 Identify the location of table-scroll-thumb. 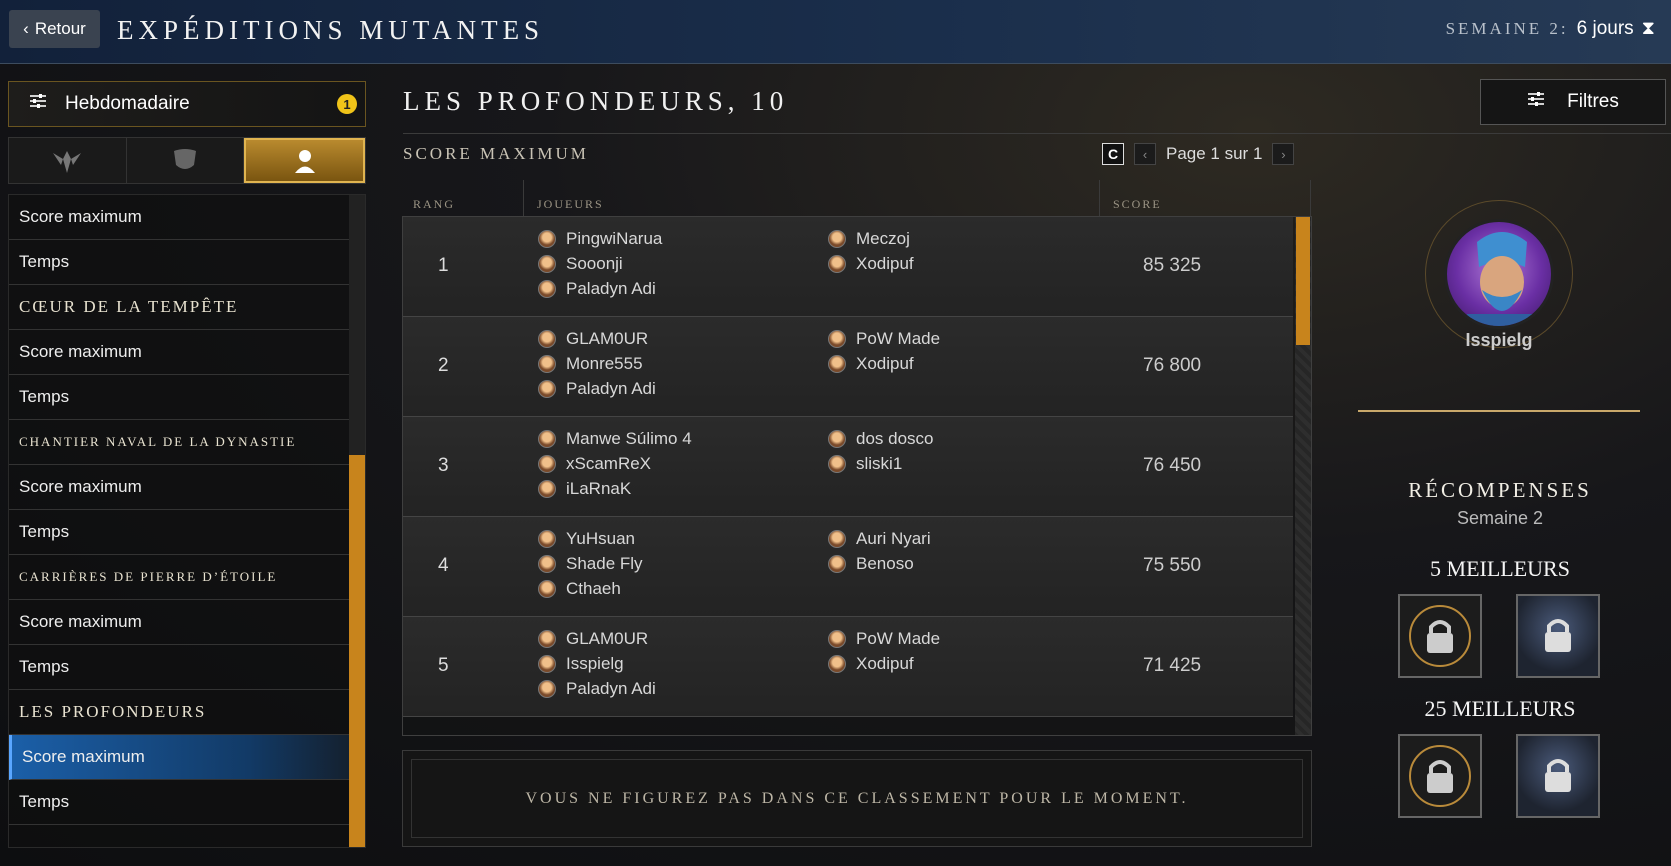
(1303, 281).